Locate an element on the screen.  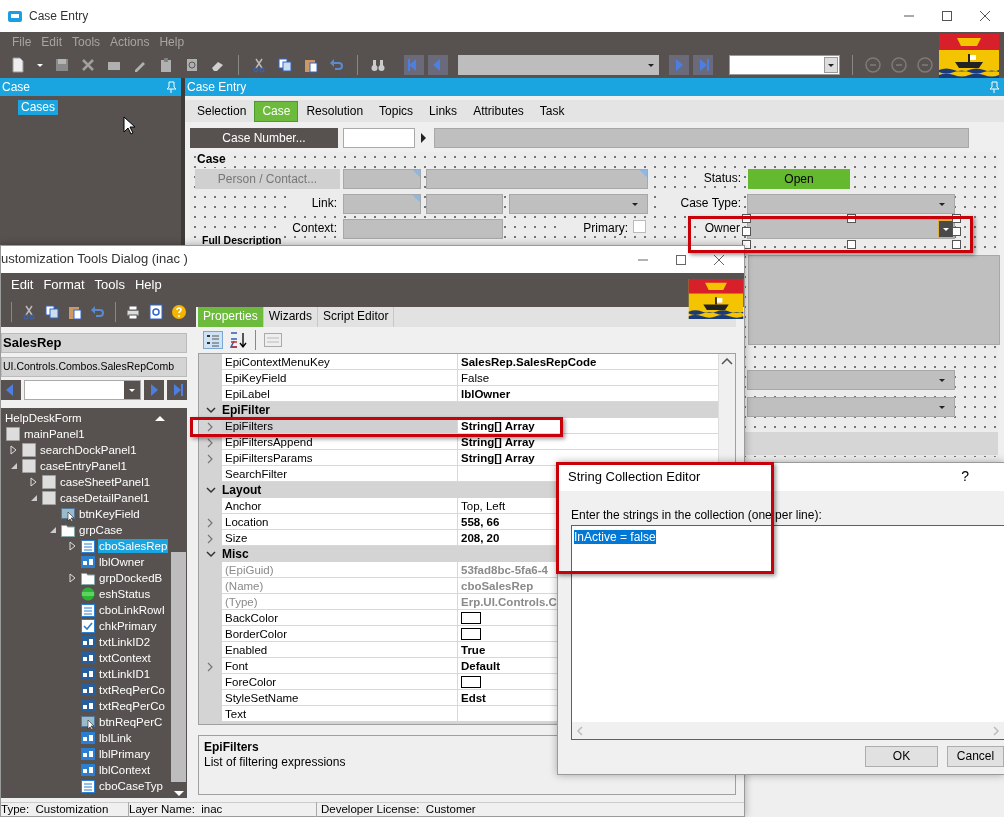
binoculars-icon is located at coordinates (378, 65).